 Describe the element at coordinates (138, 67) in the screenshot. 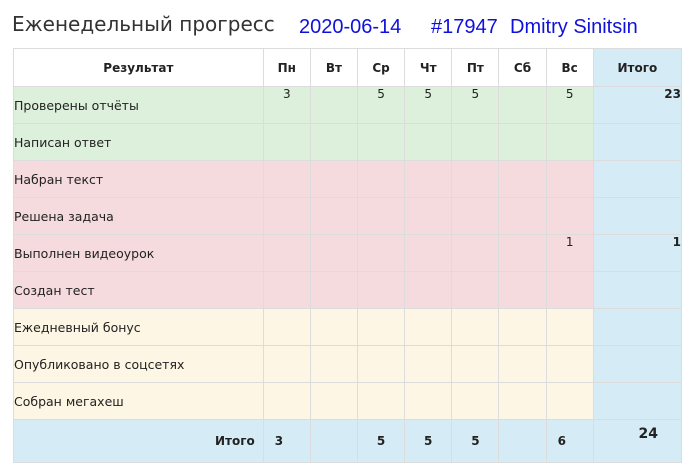

I see `column-header-result: Результат` at that location.